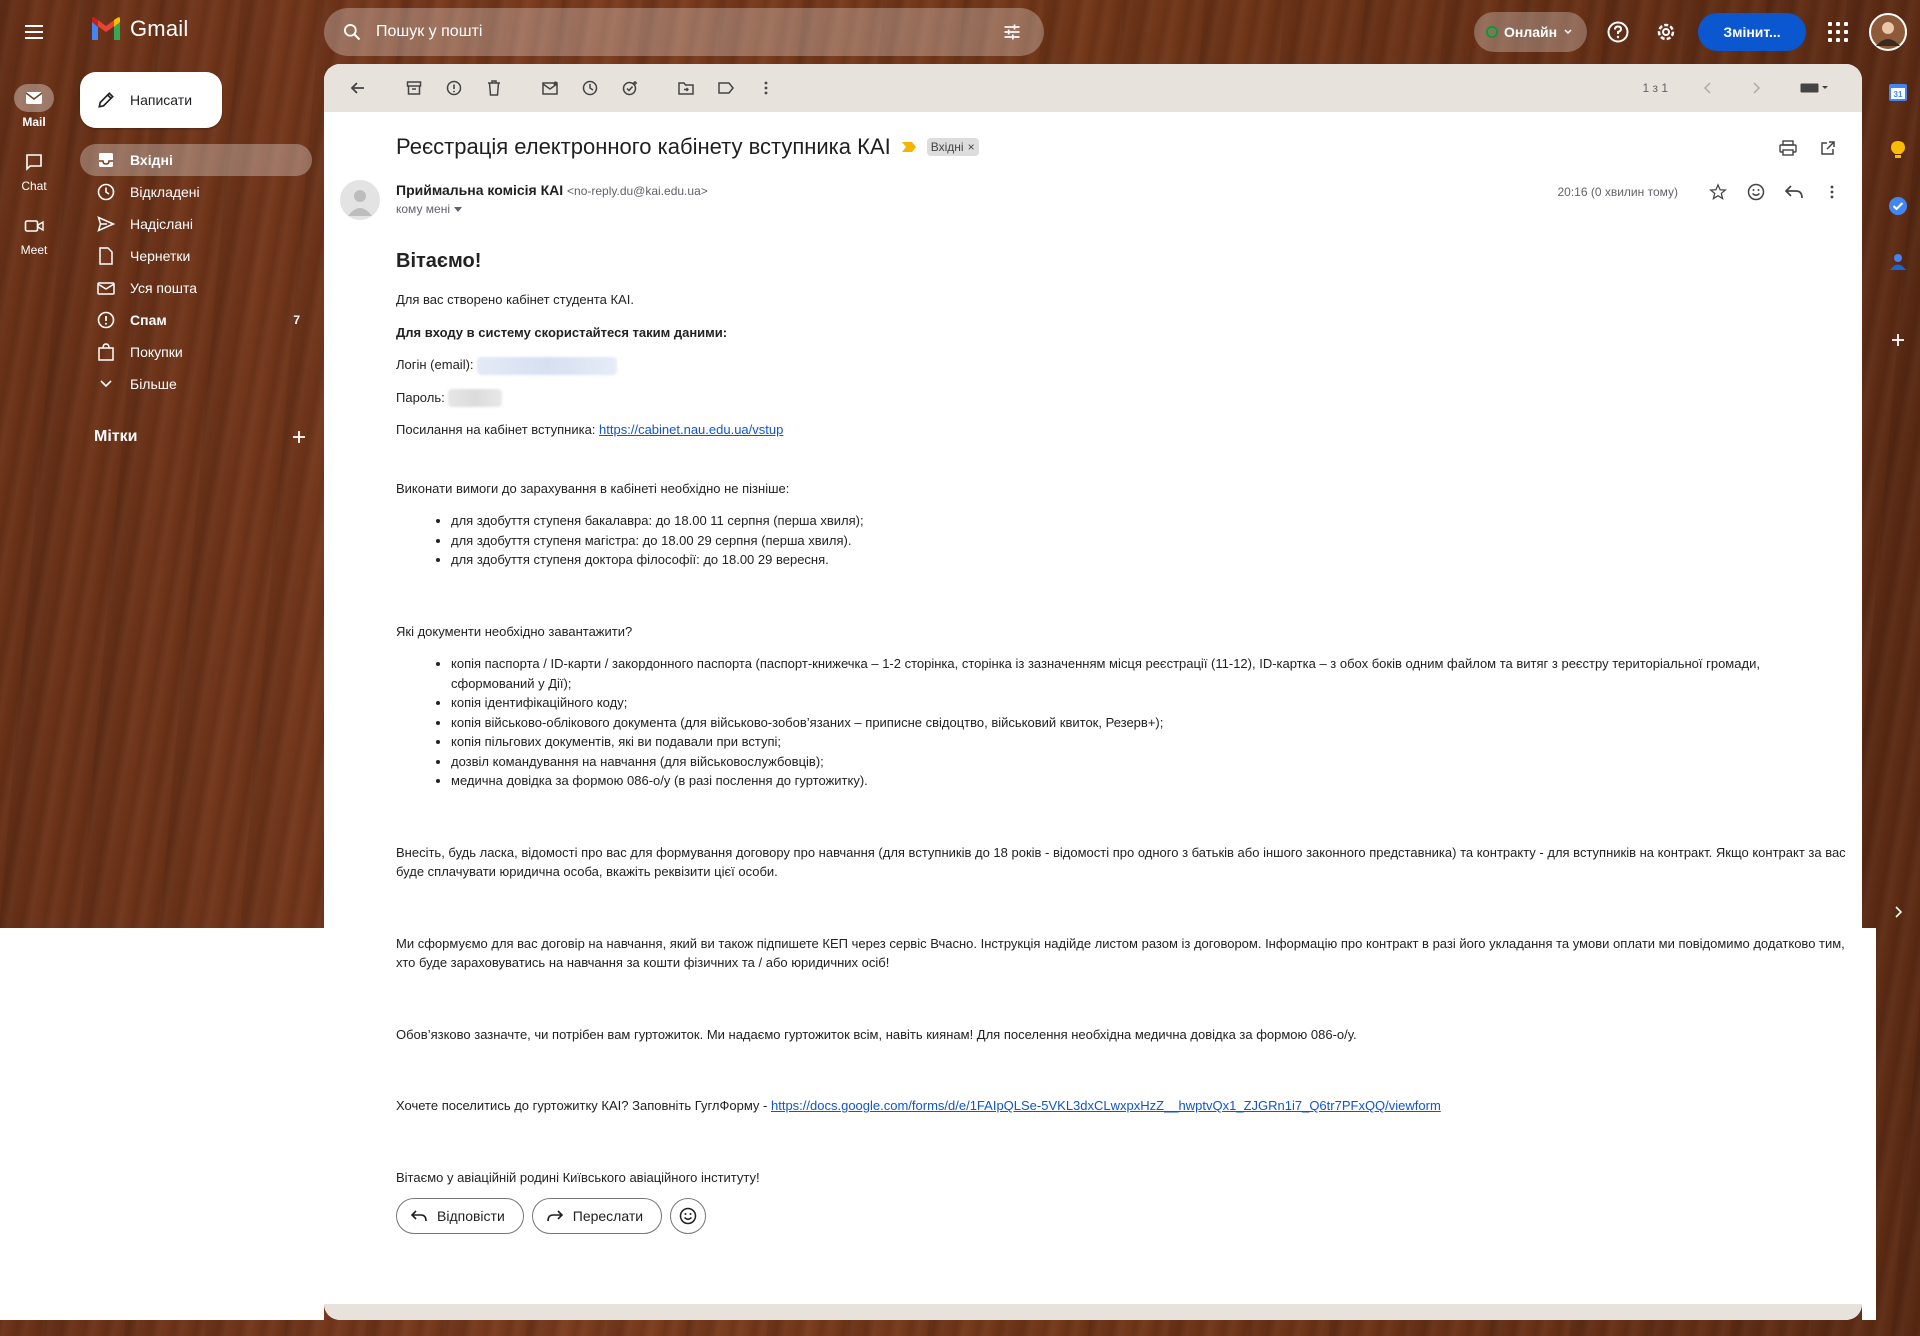  What do you see at coordinates (196, 384) in the screenshot?
I see `sidebar-item-more: Більше` at bounding box center [196, 384].